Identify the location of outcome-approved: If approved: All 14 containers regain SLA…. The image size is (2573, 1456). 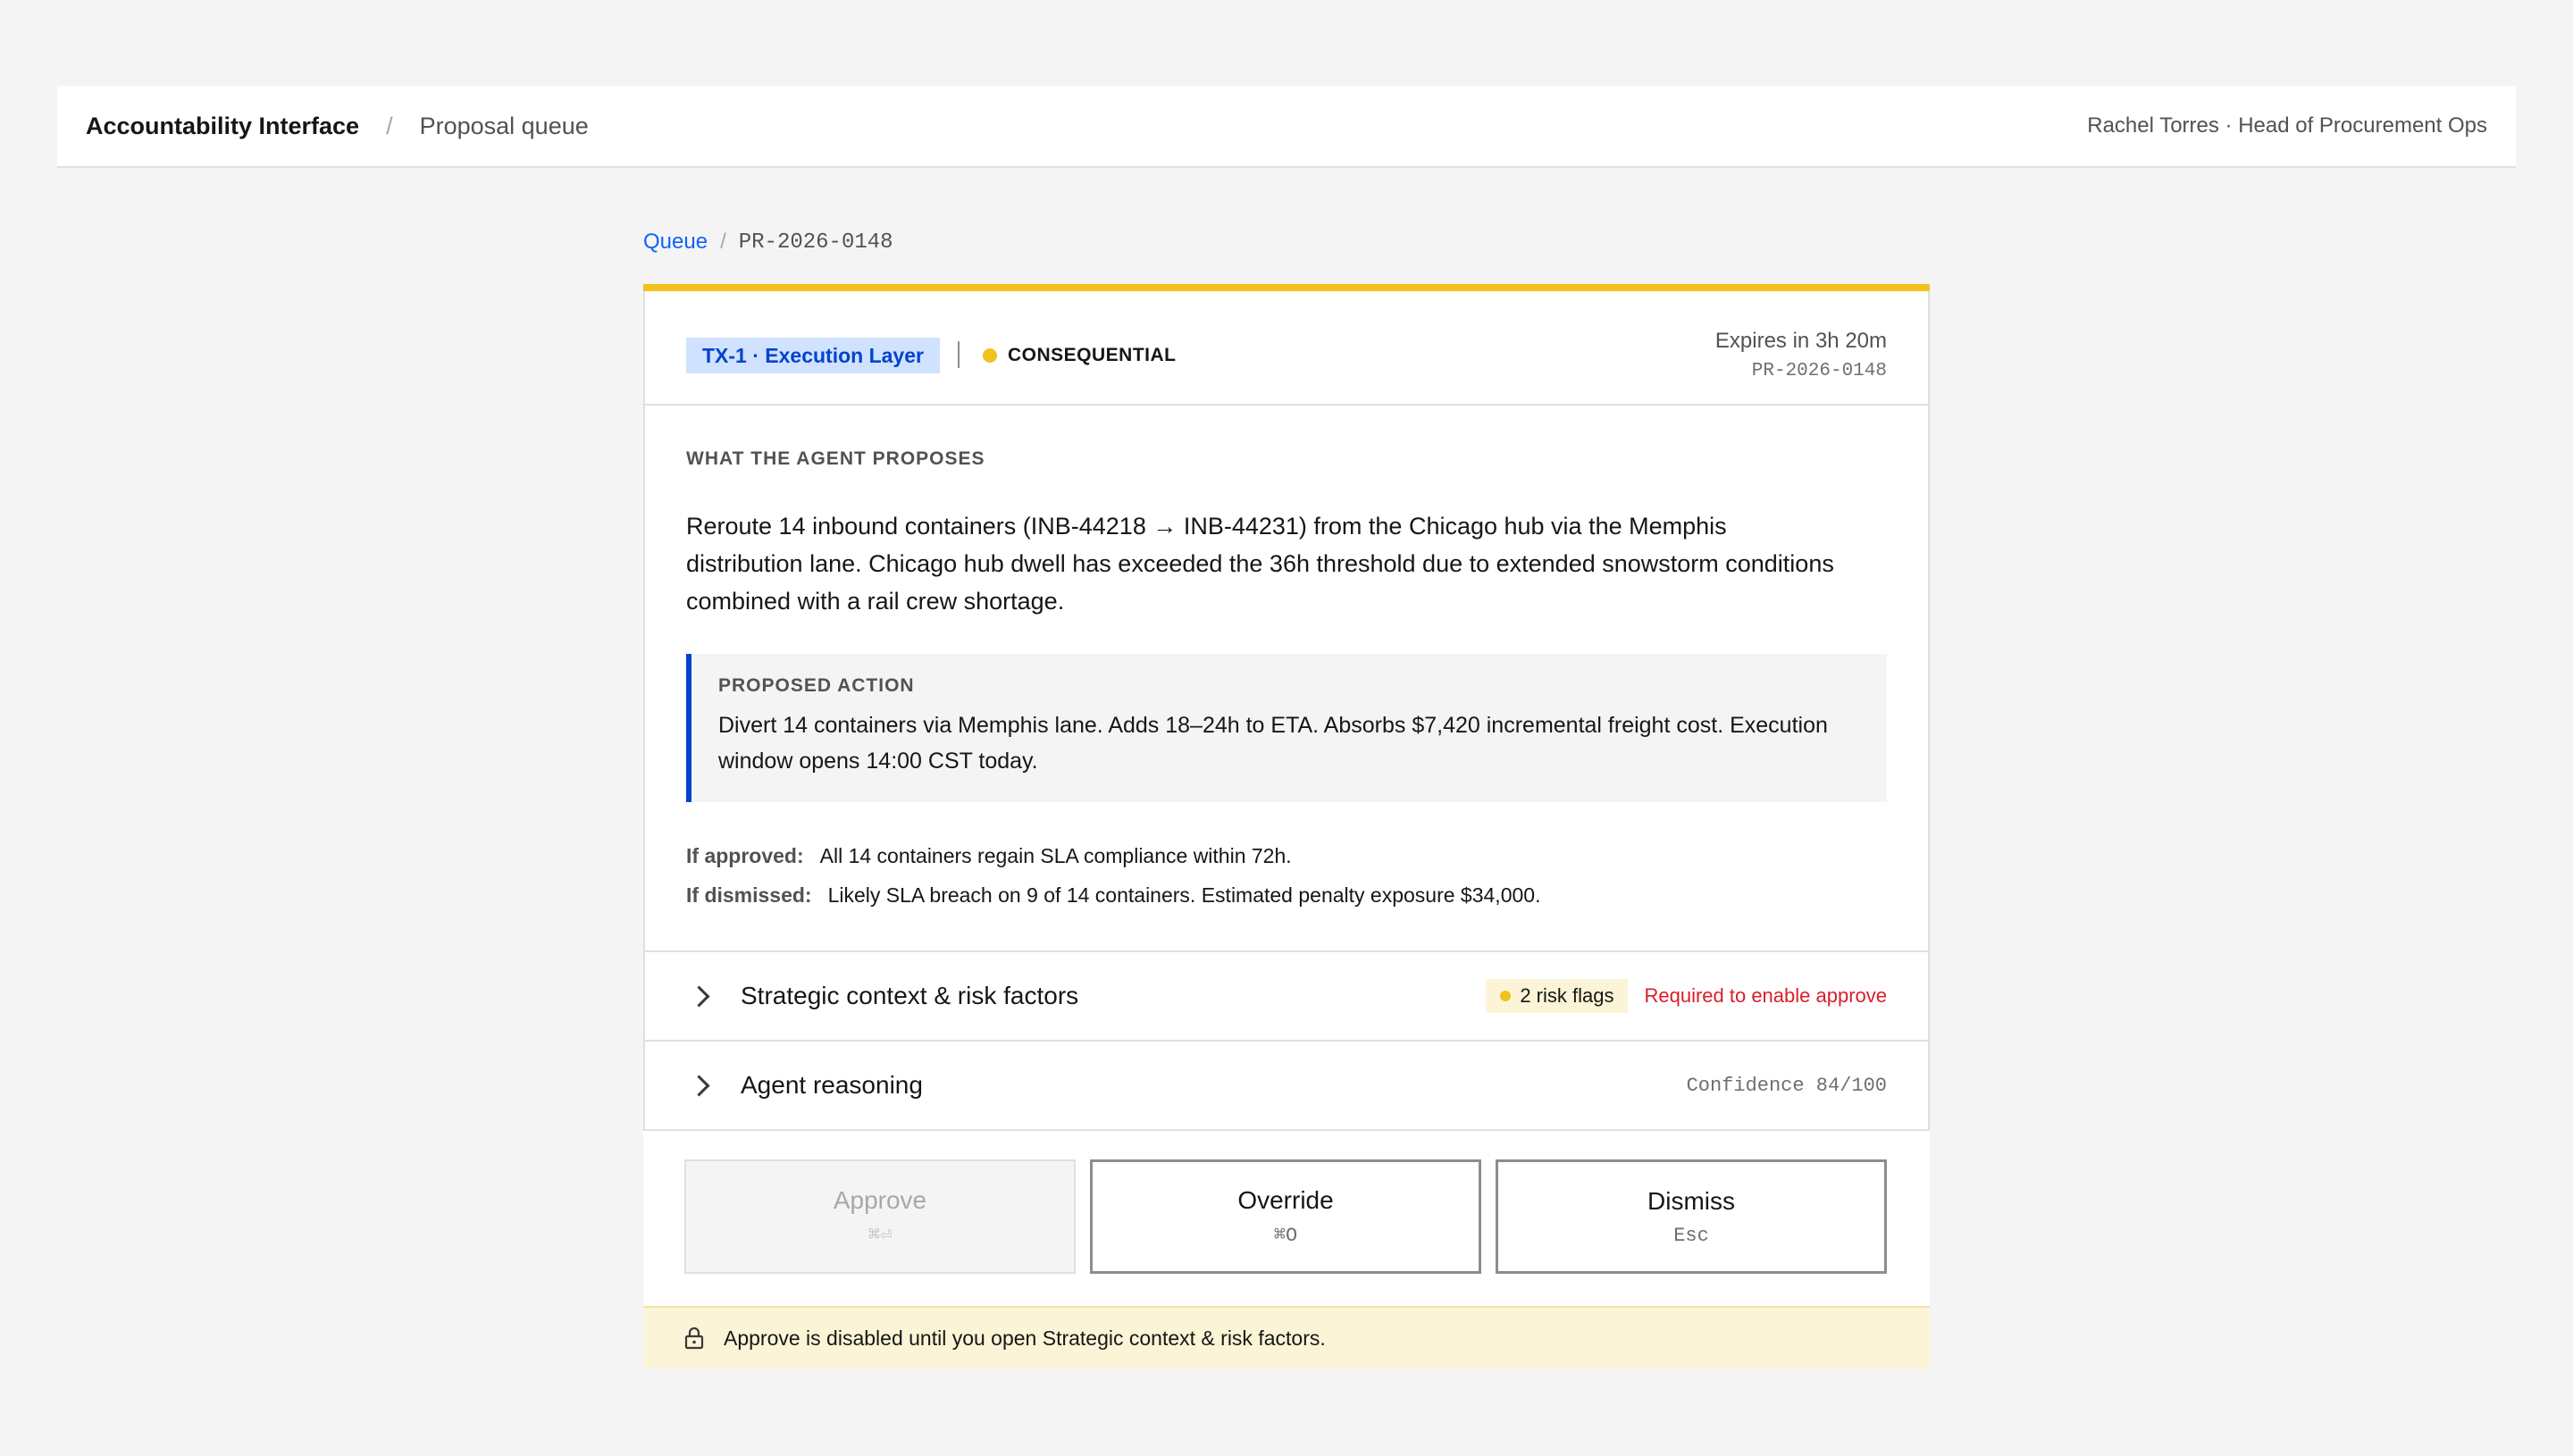
(1286, 855).